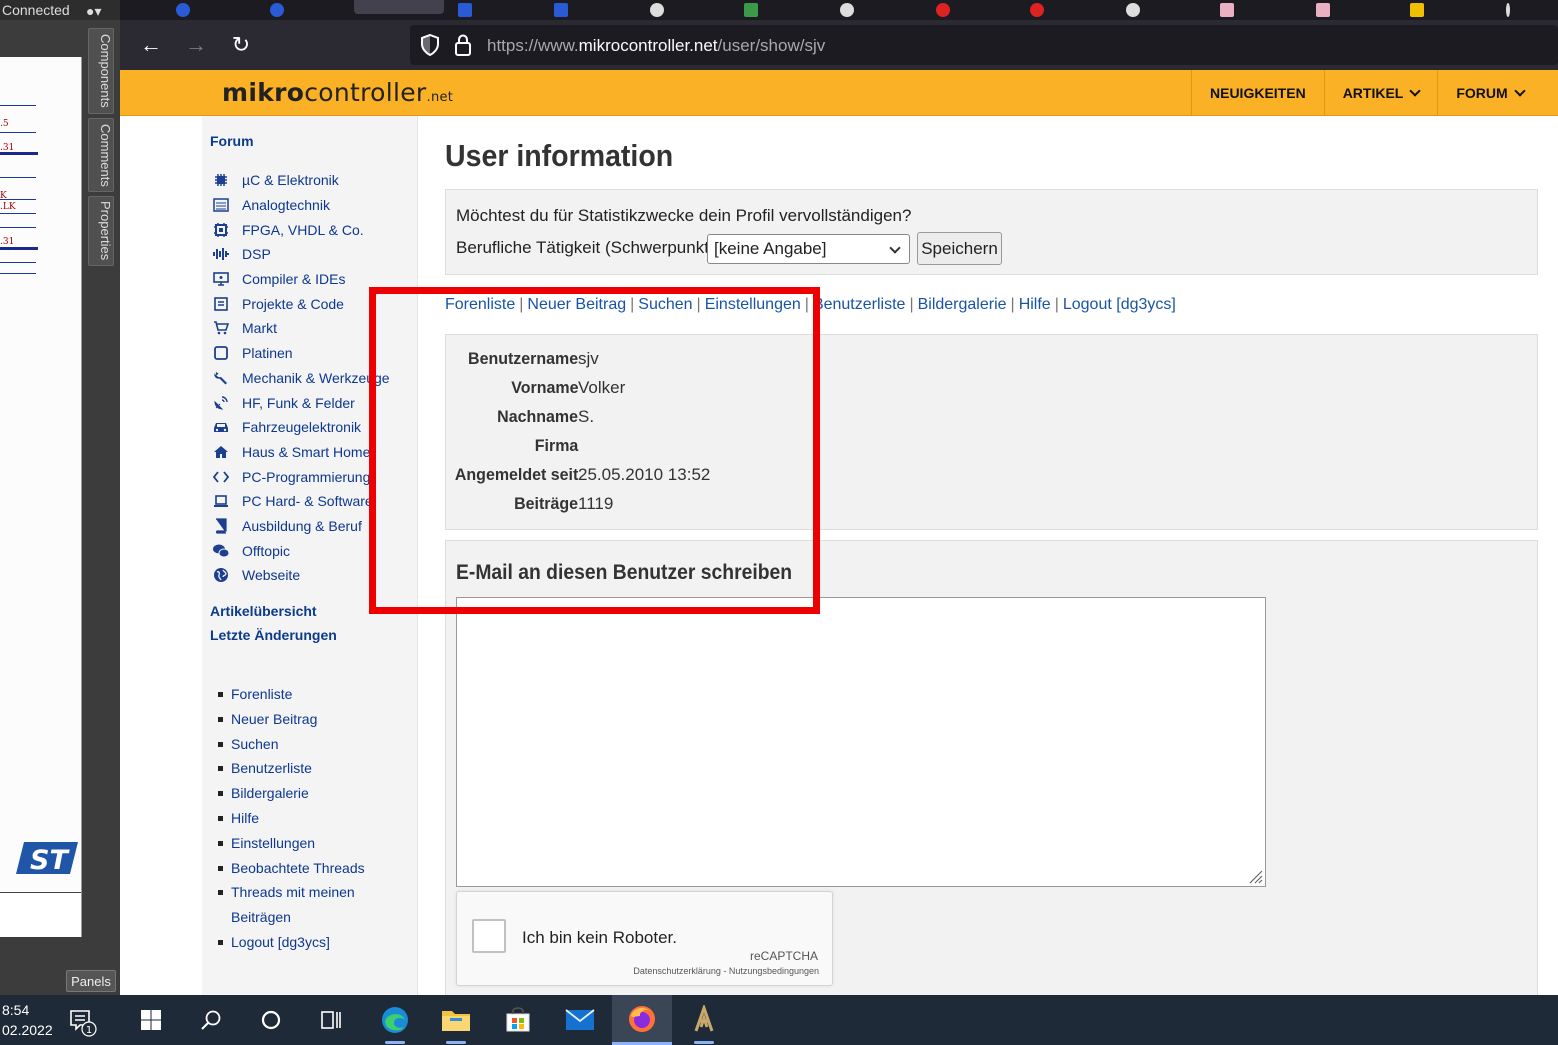 The image size is (1558, 1045). I want to click on comments-tab: Comments, so click(101, 155).